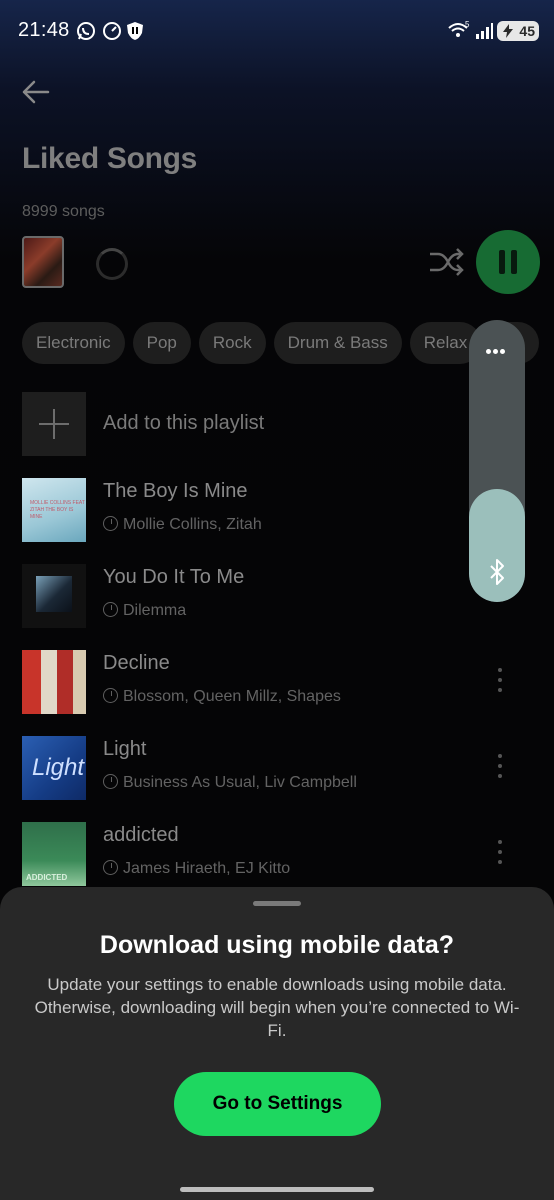  What do you see at coordinates (47, 877) in the screenshot?
I see `album-art-text: ADDICTED` at bounding box center [47, 877].